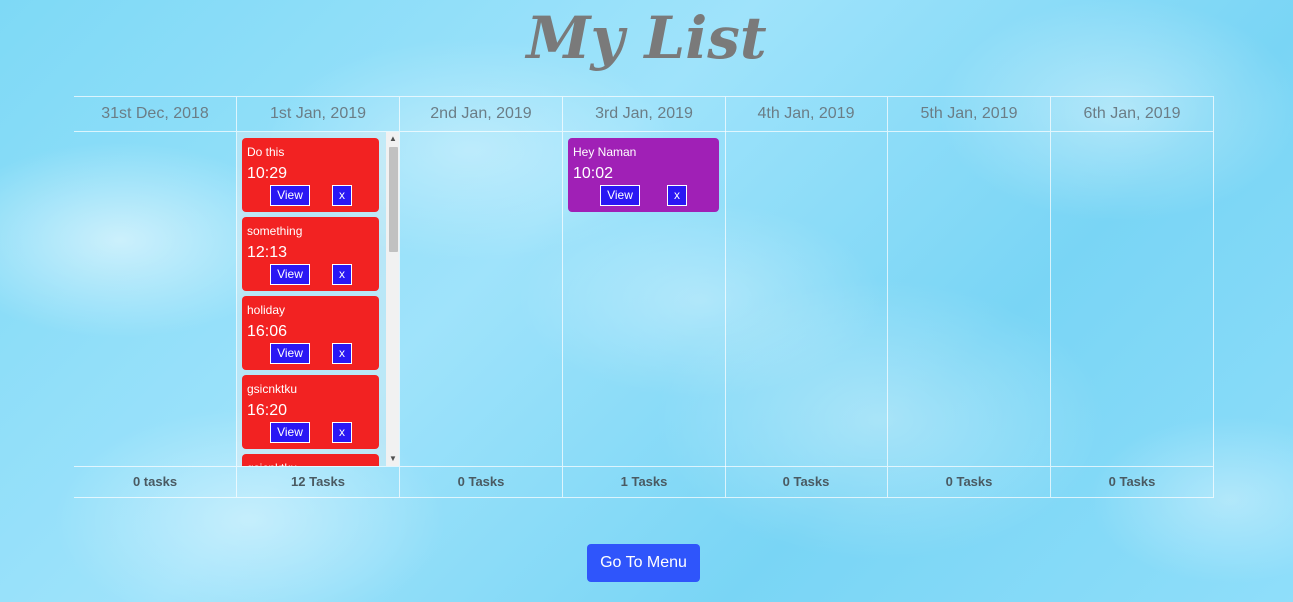 This screenshot has width=1293, height=602. What do you see at coordinates (481, 114) in the screenshot?
I see `day-header: 2nd Jan, 2019` at bounding box center [481, 114].